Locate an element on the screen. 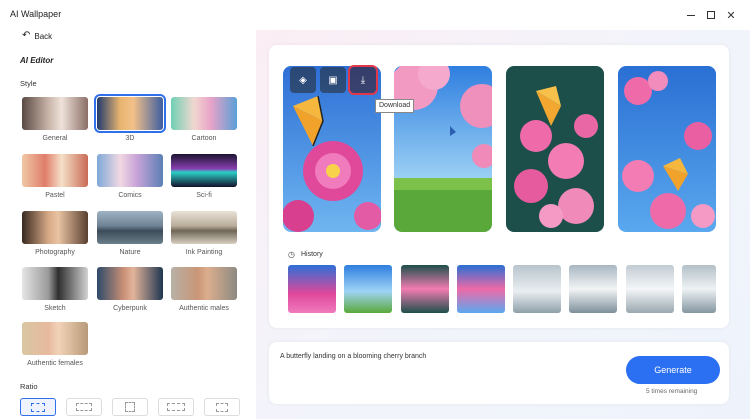 Image resolution: width=750 pixels, height=419 pixels. editor-title: AI Editor is located at coordinates (37, 60).